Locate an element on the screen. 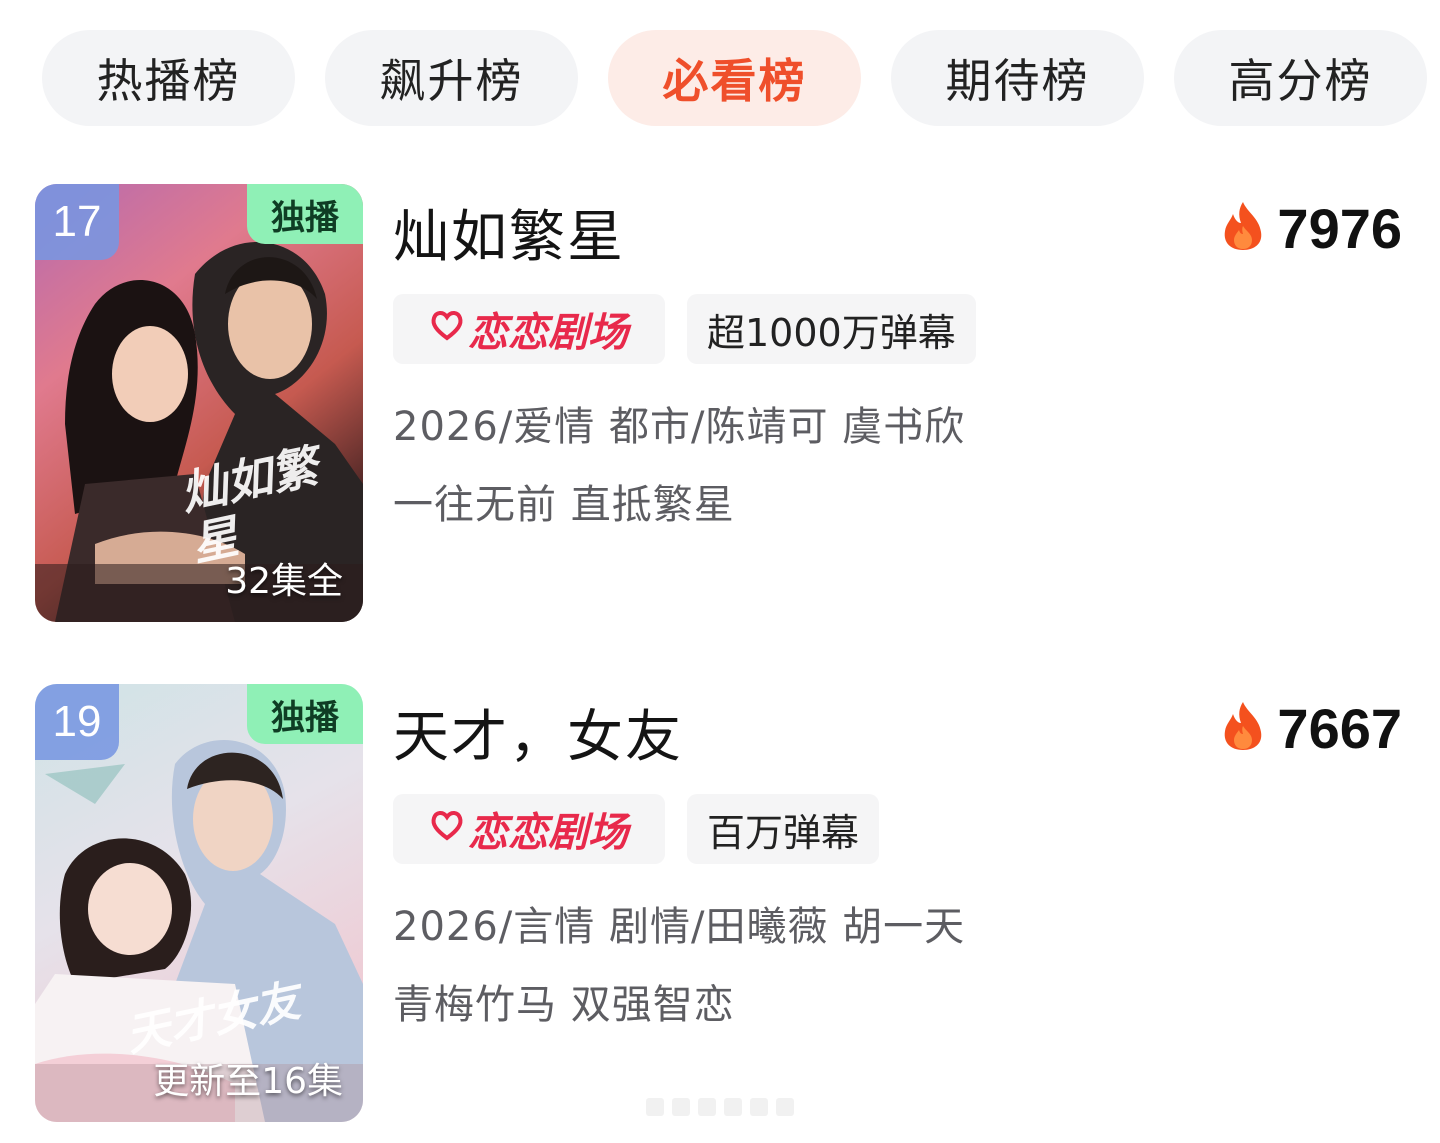 This screenshot has width=1440, height=1143. heat-value: 7976 is located at coordinates (1339, 228).